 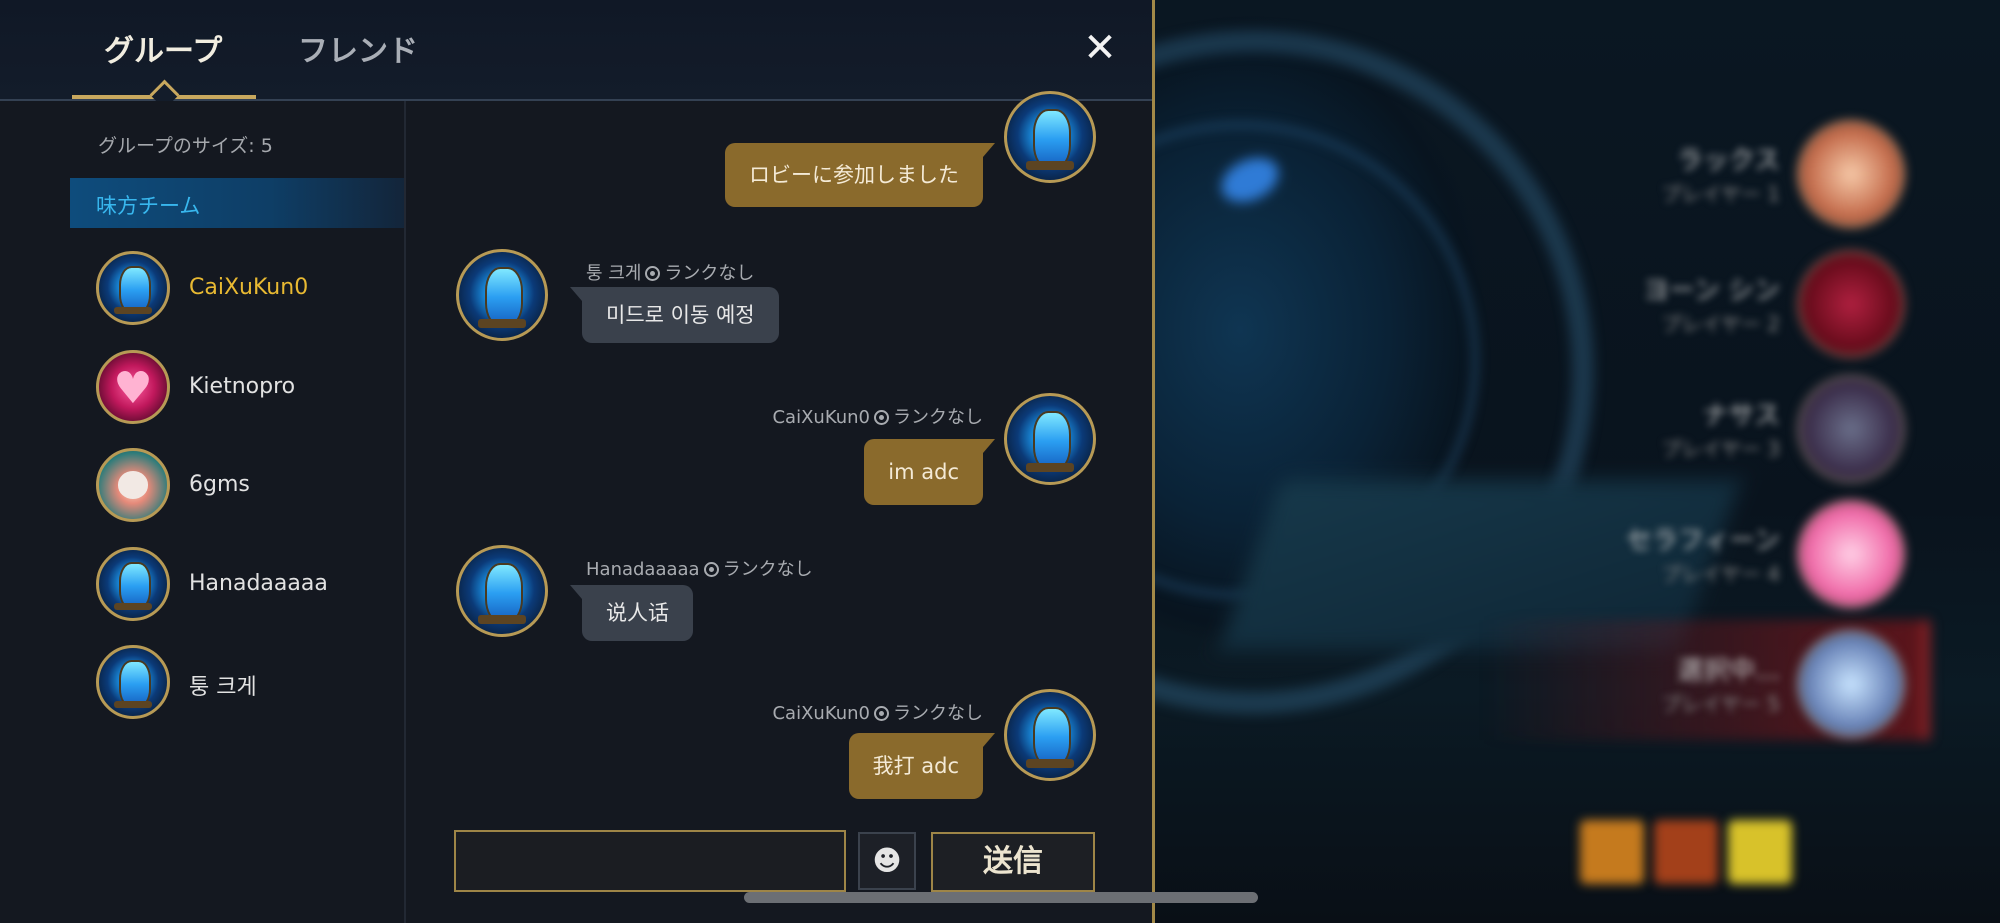 I want to click on chat-bubble: 미드로 이동 예정, so click(x=674, y=315).